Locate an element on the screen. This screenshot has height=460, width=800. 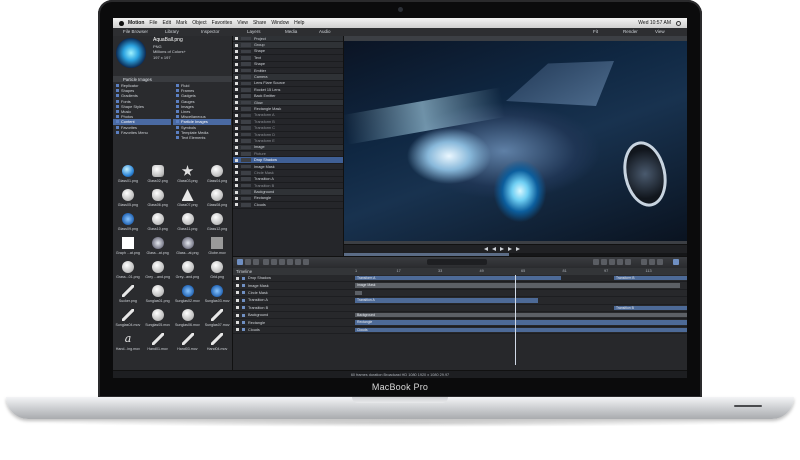
library-thumbnail: Glass05.png is located at coordinates (128, 198).